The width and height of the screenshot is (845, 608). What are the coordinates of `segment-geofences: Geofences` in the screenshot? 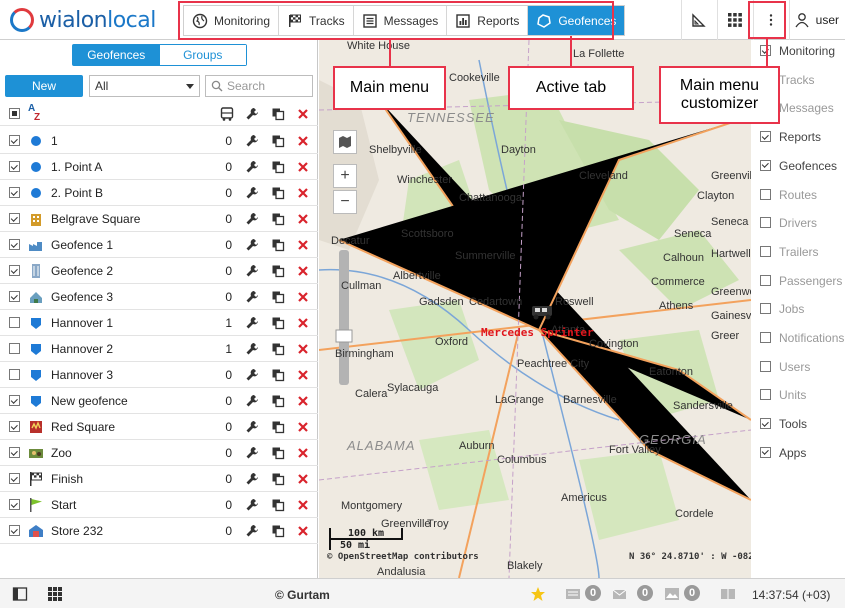 It's located at (116, 55).